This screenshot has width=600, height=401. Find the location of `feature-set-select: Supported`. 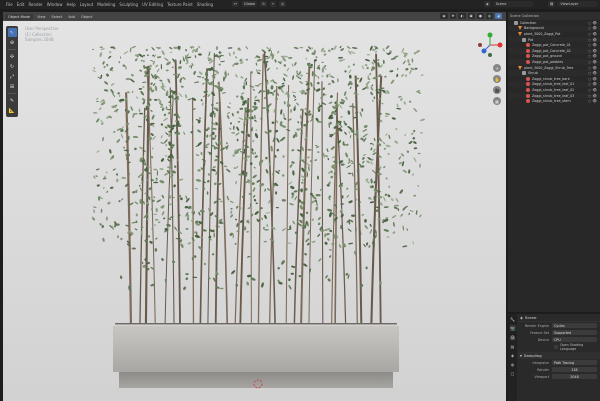

feature-set-select: Supported is located at coordinates (574, 332).